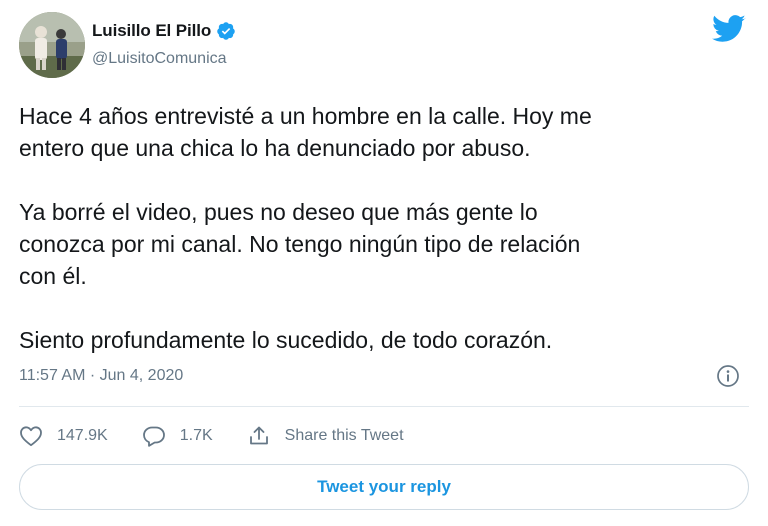 Image resolution: width=768 pixels, height=526 pixels. I want to click on share-icon, so click(259, 436).